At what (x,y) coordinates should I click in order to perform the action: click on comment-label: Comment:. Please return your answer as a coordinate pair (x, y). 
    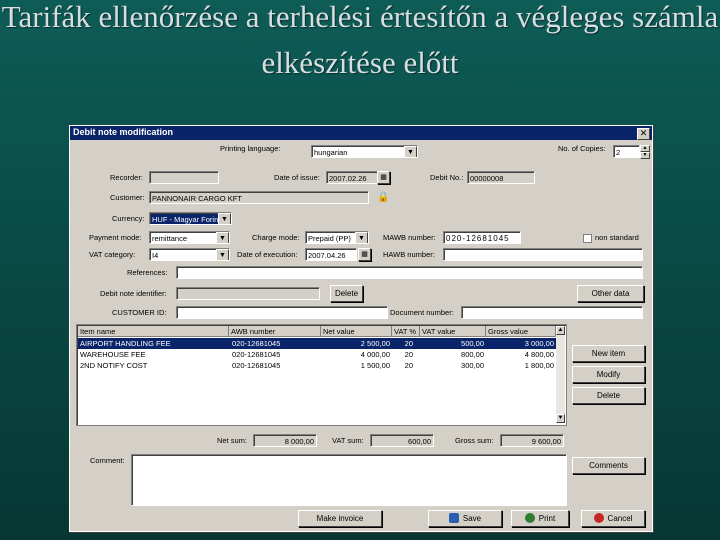
    Looking at the image, I should click on (107, 460).